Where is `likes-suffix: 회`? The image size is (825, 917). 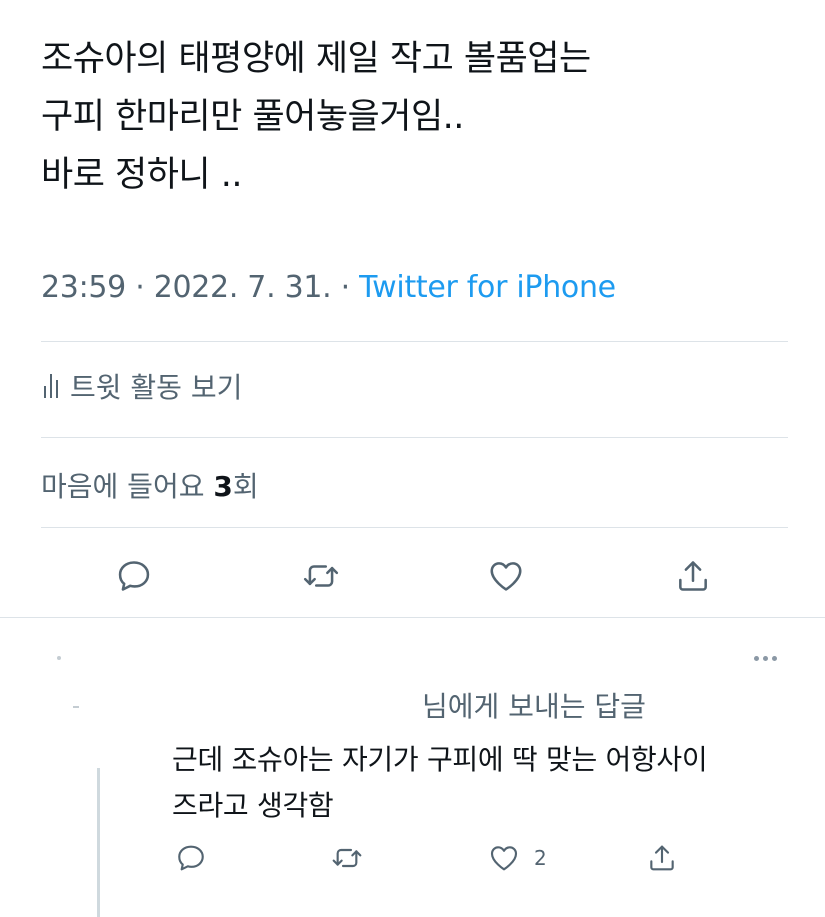 likes-suffix: 회 is located at coordinates (245, 486).